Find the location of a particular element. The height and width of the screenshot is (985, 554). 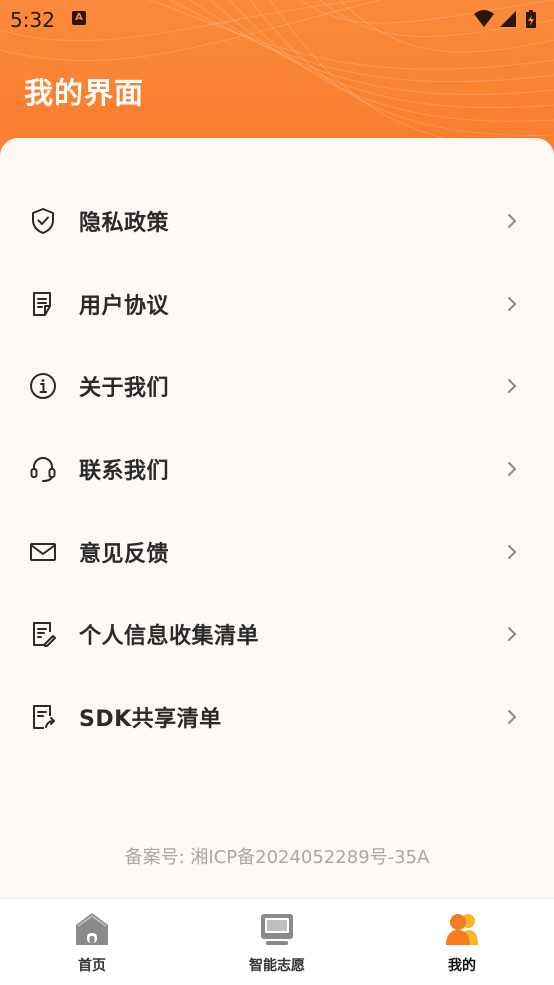

menu-item-label: 意见反馈 is located at coordinates (124, 554).